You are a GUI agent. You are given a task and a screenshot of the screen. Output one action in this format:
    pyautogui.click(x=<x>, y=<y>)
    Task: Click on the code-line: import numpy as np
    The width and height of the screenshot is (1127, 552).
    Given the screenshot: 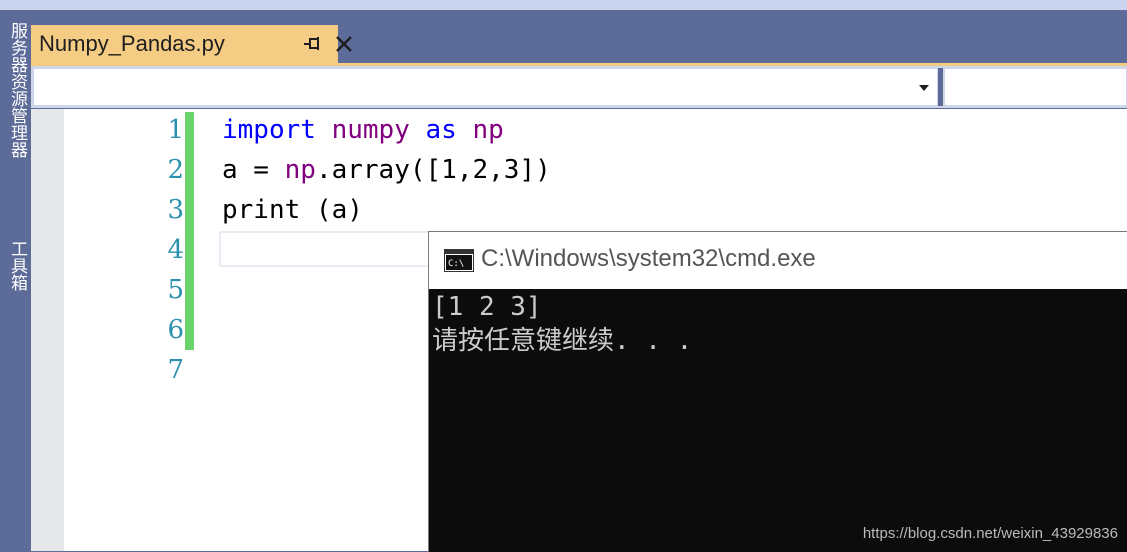 What is the action you would take?
    pyautogui.click(x=363, y=130)
    